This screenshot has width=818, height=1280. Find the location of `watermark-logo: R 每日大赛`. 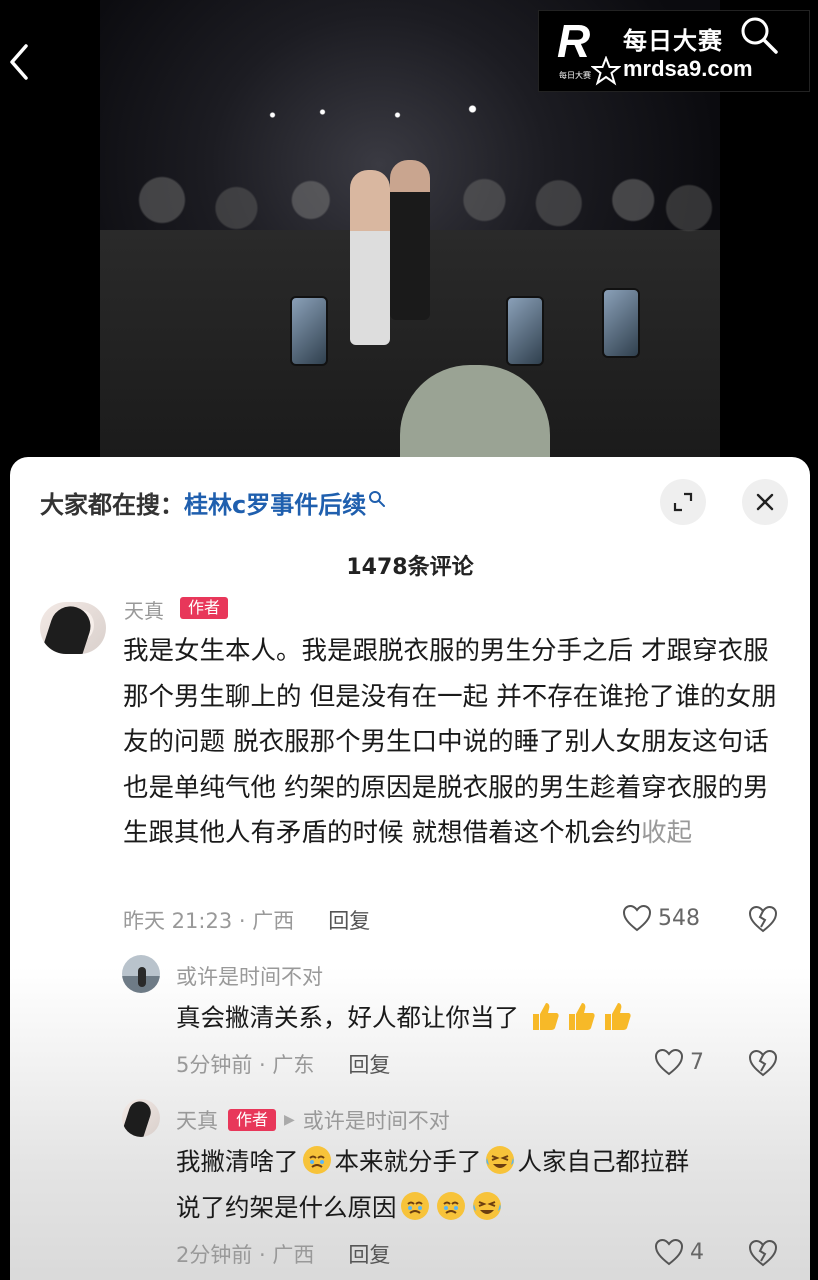

watermark-logo: R 每日大赛 is located at coordinates (584, 50).